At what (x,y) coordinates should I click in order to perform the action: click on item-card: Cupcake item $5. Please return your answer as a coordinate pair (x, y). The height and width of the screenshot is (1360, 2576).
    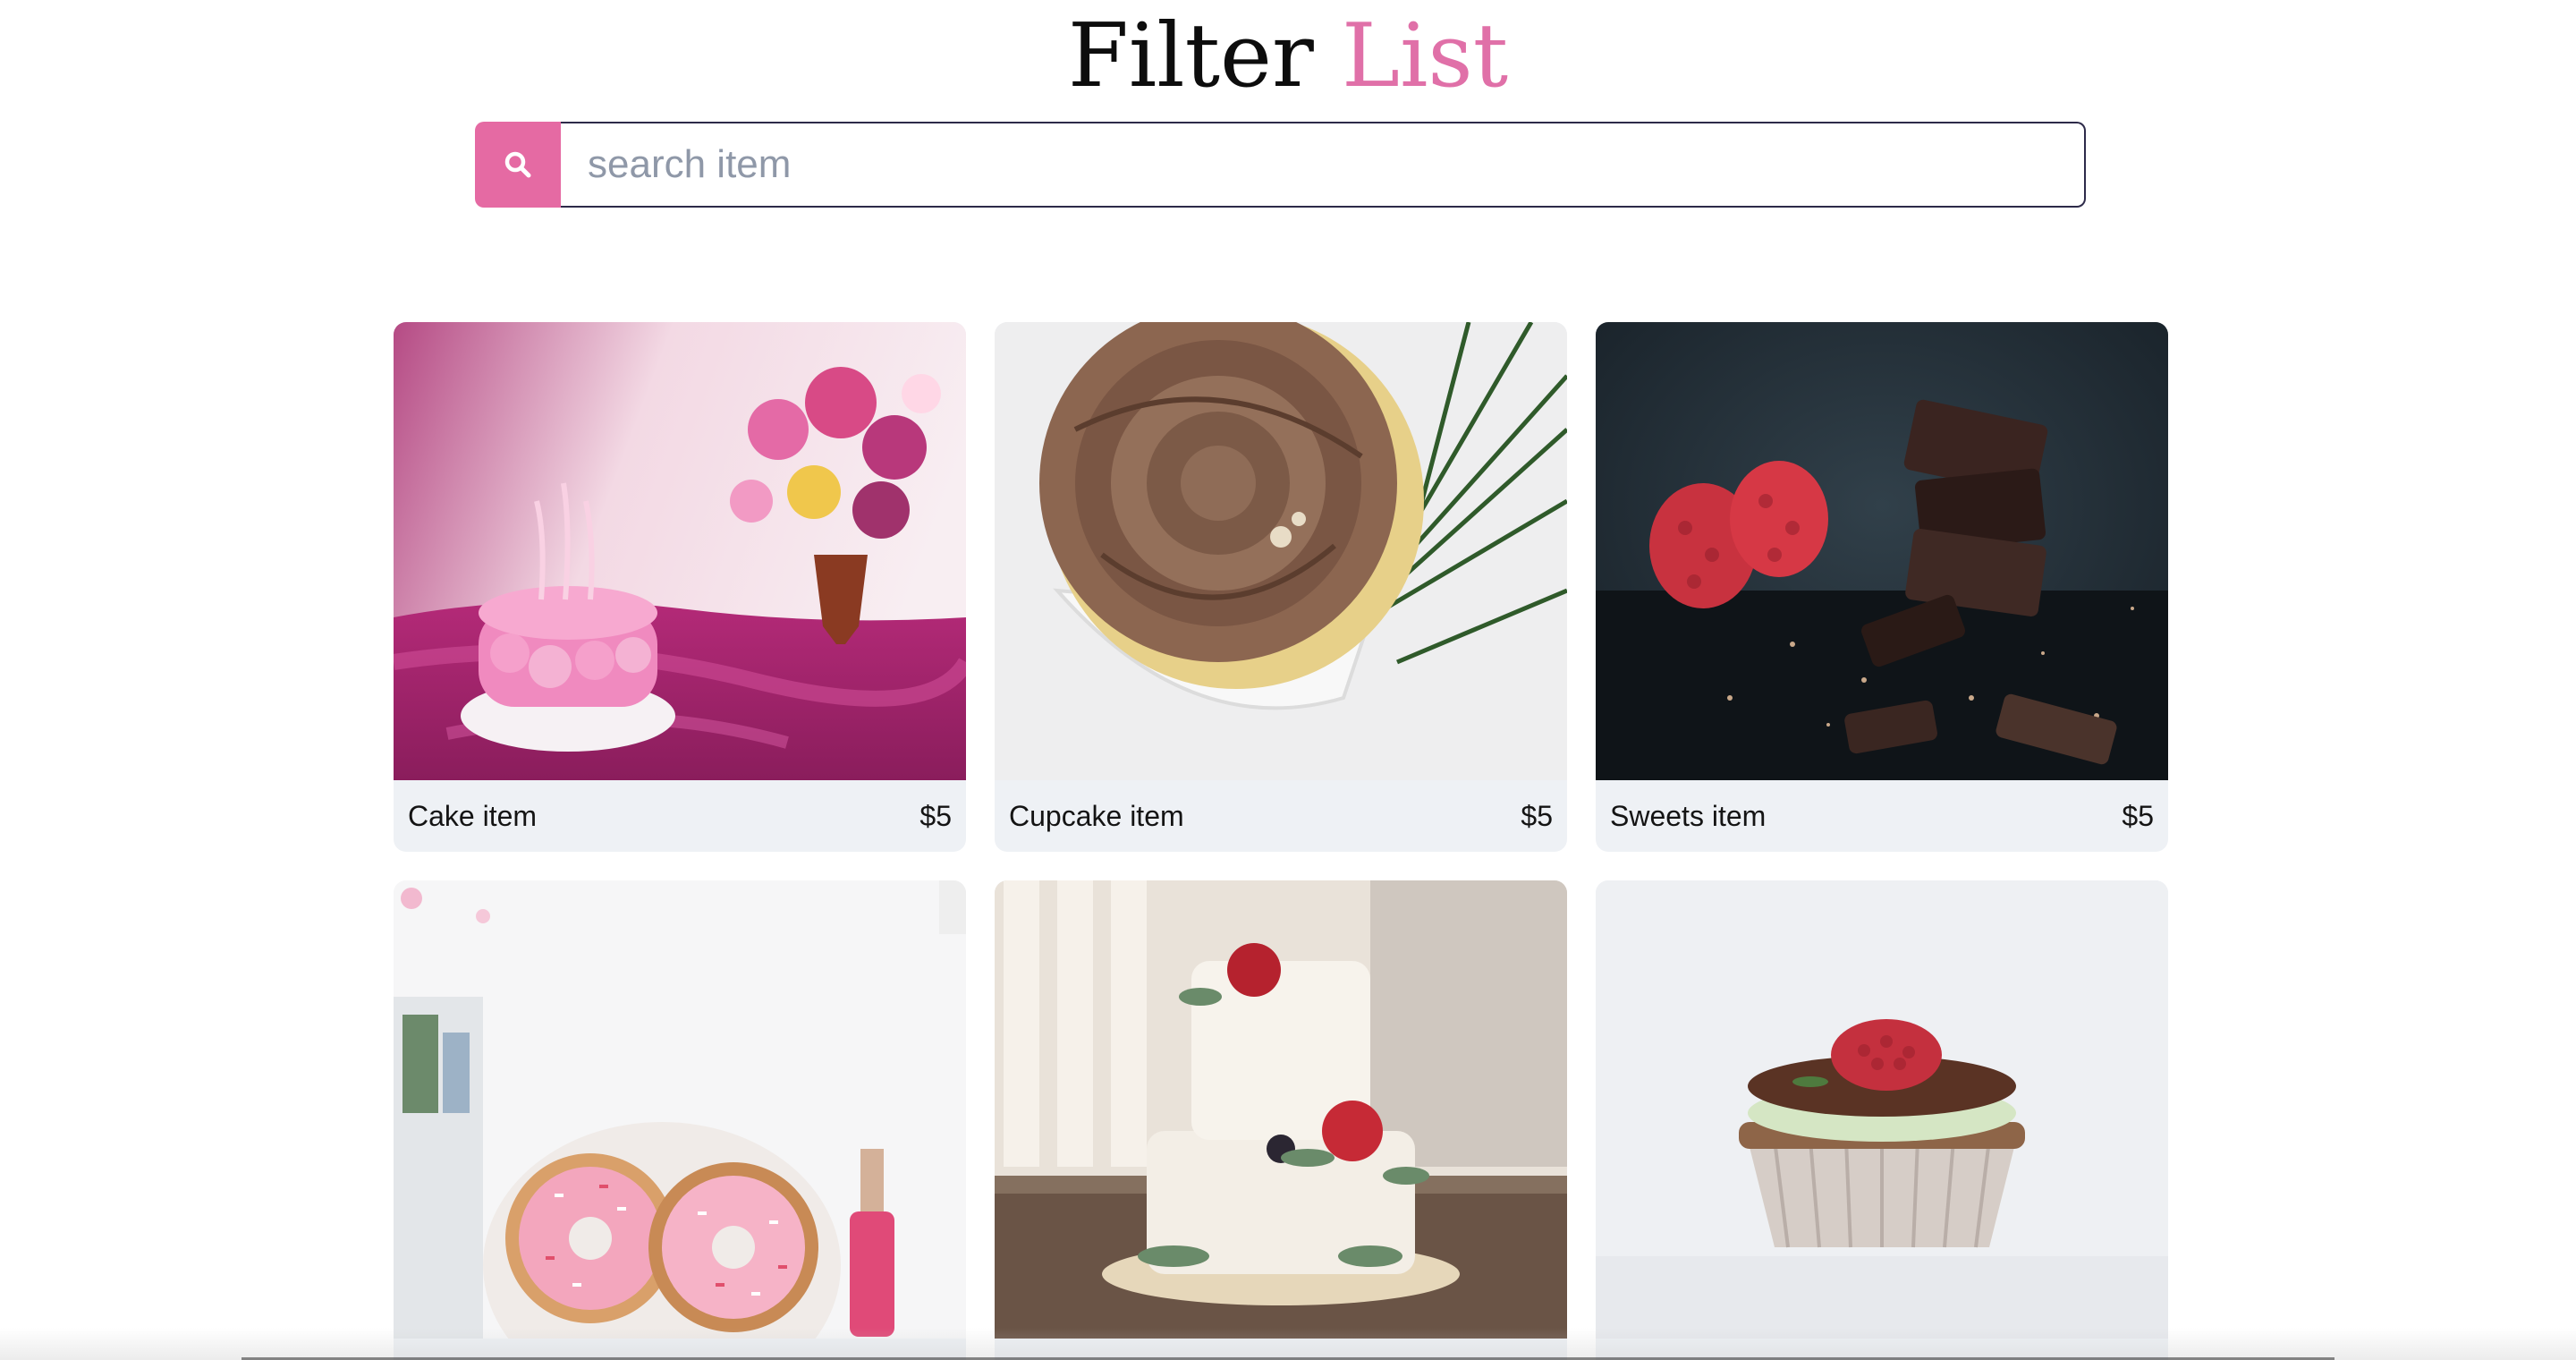
    Looking at the image, I should click on (1281, 587).